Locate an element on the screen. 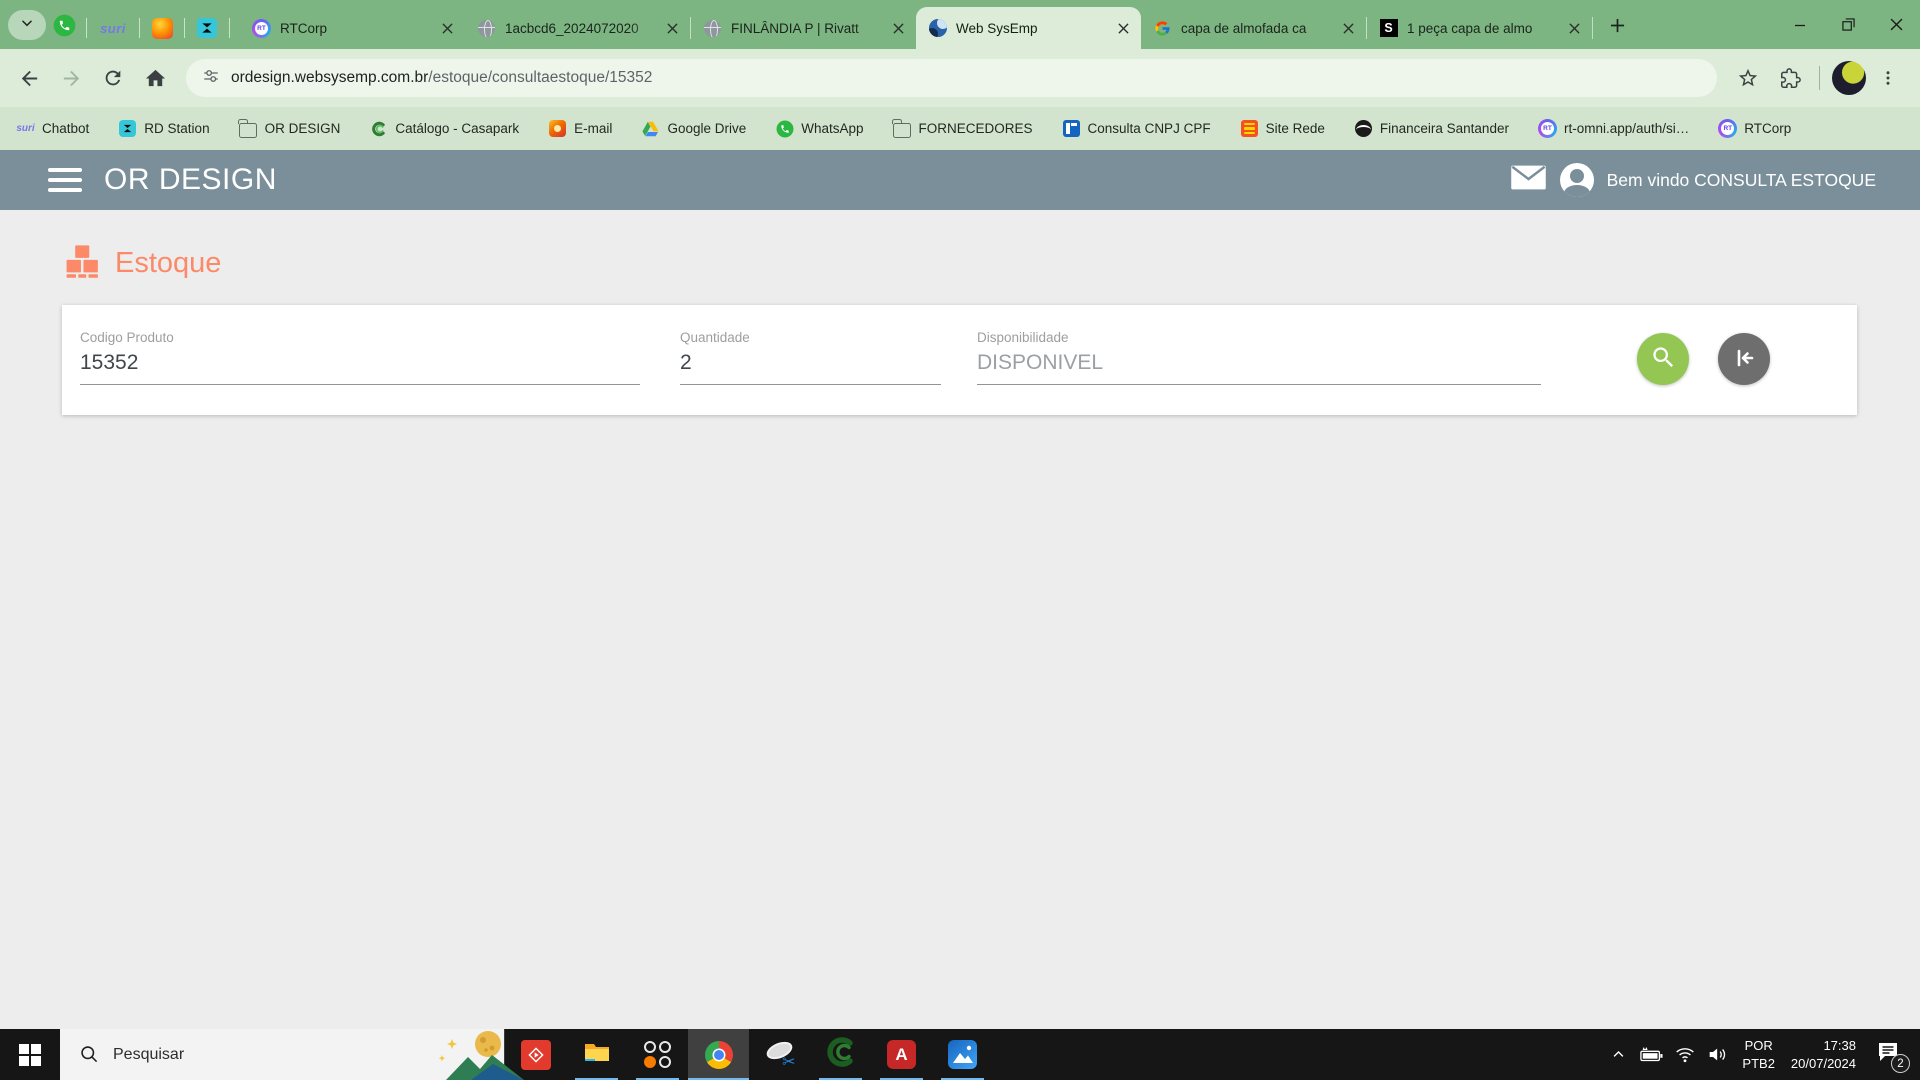  browser-menu-icon is located at coordinates (1888, 78).